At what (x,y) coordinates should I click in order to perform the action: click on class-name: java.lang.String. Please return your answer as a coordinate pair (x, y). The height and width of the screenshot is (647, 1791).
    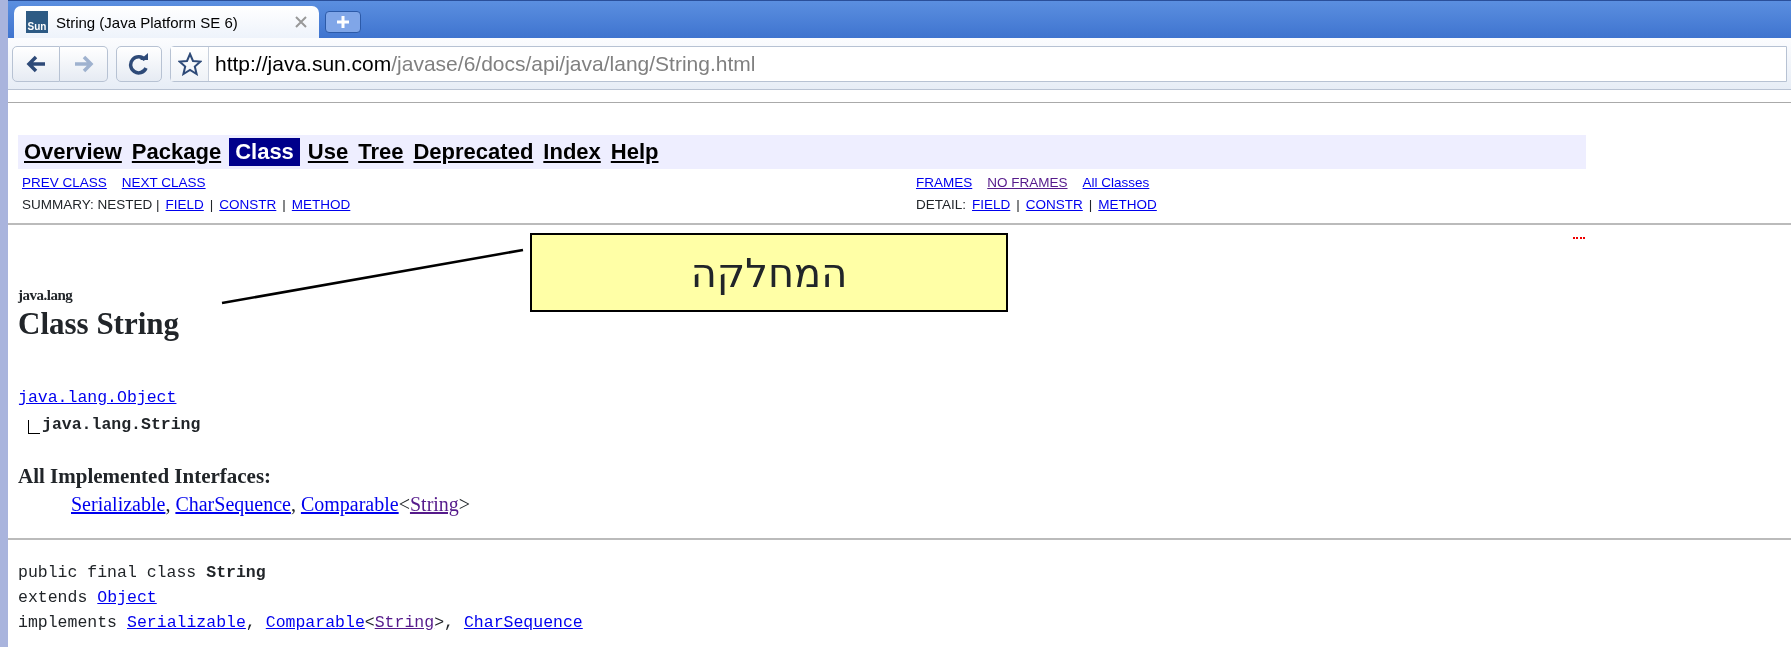
    Looking at the image, I should click on (121, 425).